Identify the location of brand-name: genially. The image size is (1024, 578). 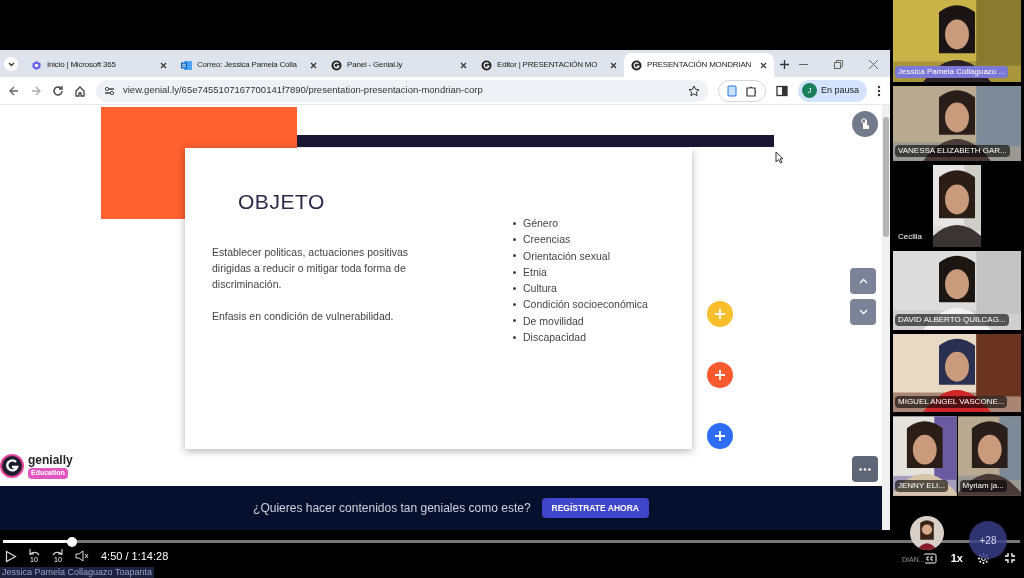
(50, 460).